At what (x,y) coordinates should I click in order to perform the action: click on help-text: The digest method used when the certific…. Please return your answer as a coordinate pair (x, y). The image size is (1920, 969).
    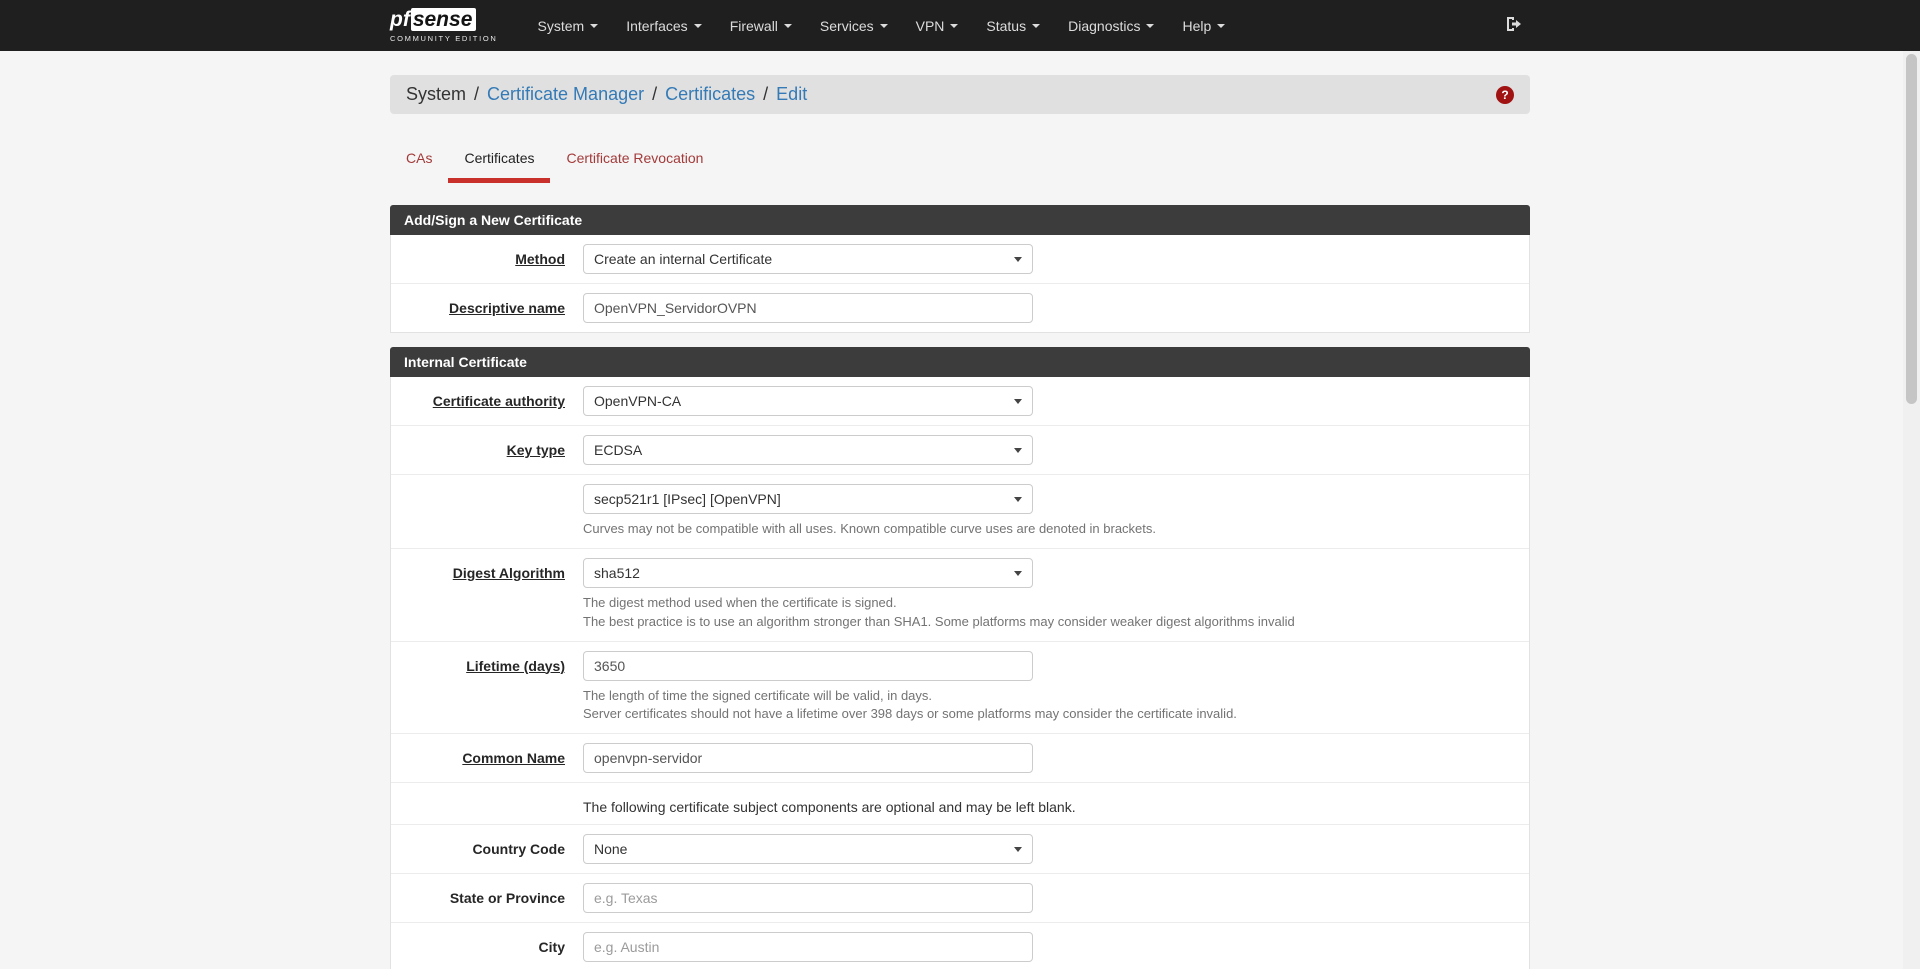
    Looking at the image, I should click on (1056, 613).